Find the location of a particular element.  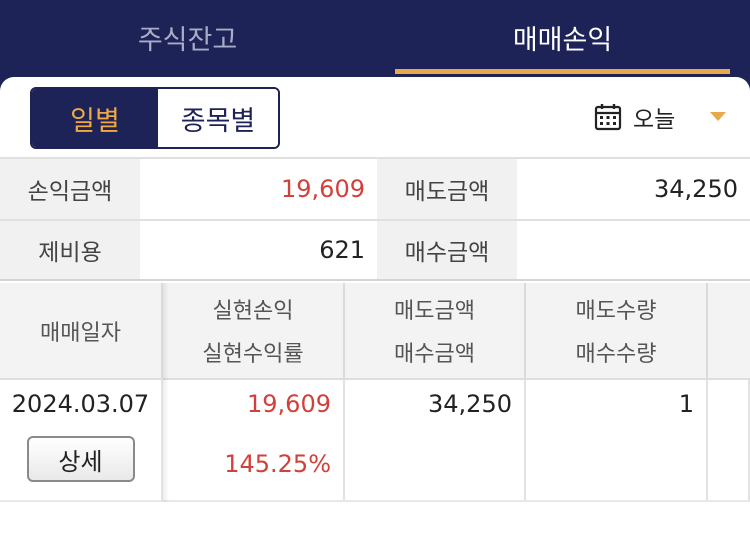

header-realized-rate: 실현수익률 is located at coordinates (253, 355).